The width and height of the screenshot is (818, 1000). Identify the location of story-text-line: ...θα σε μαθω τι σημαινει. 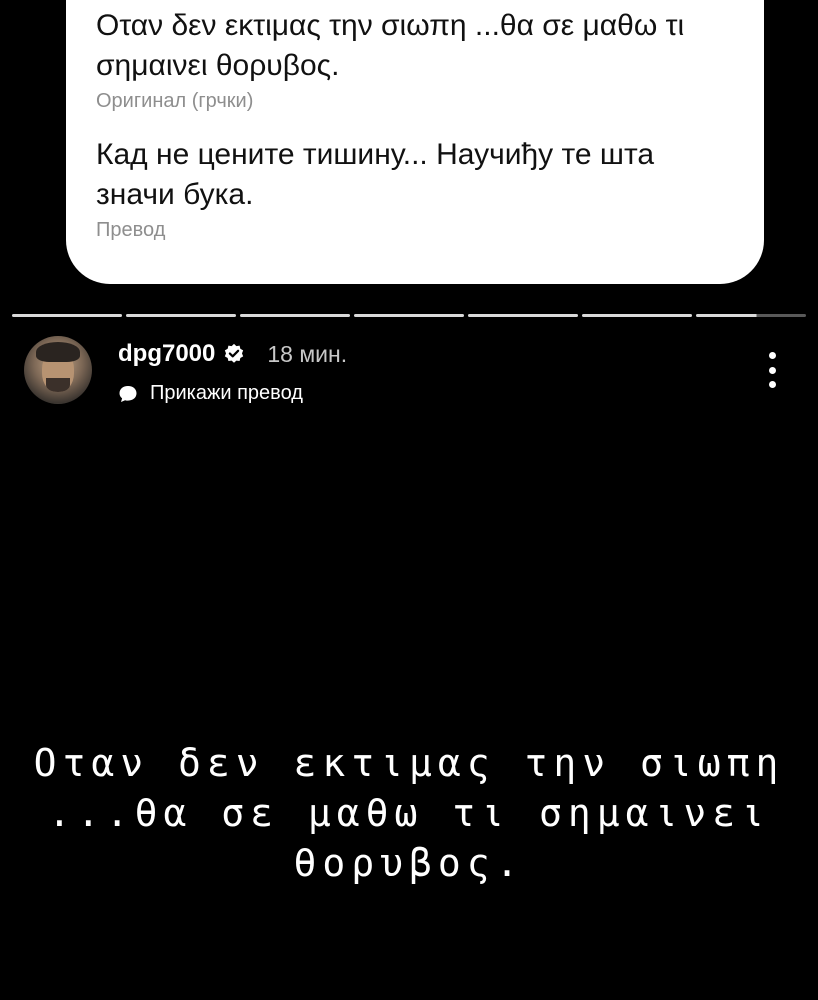
(409, 813).